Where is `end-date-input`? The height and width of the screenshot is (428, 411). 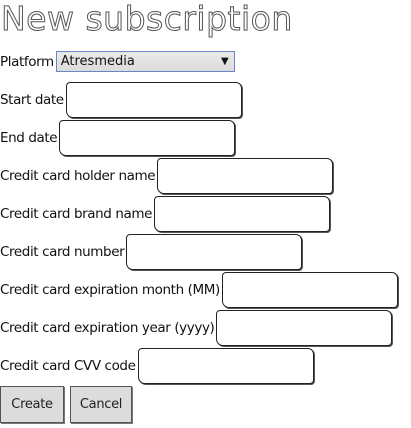 end-date-input is located at coordinates (147, 138).